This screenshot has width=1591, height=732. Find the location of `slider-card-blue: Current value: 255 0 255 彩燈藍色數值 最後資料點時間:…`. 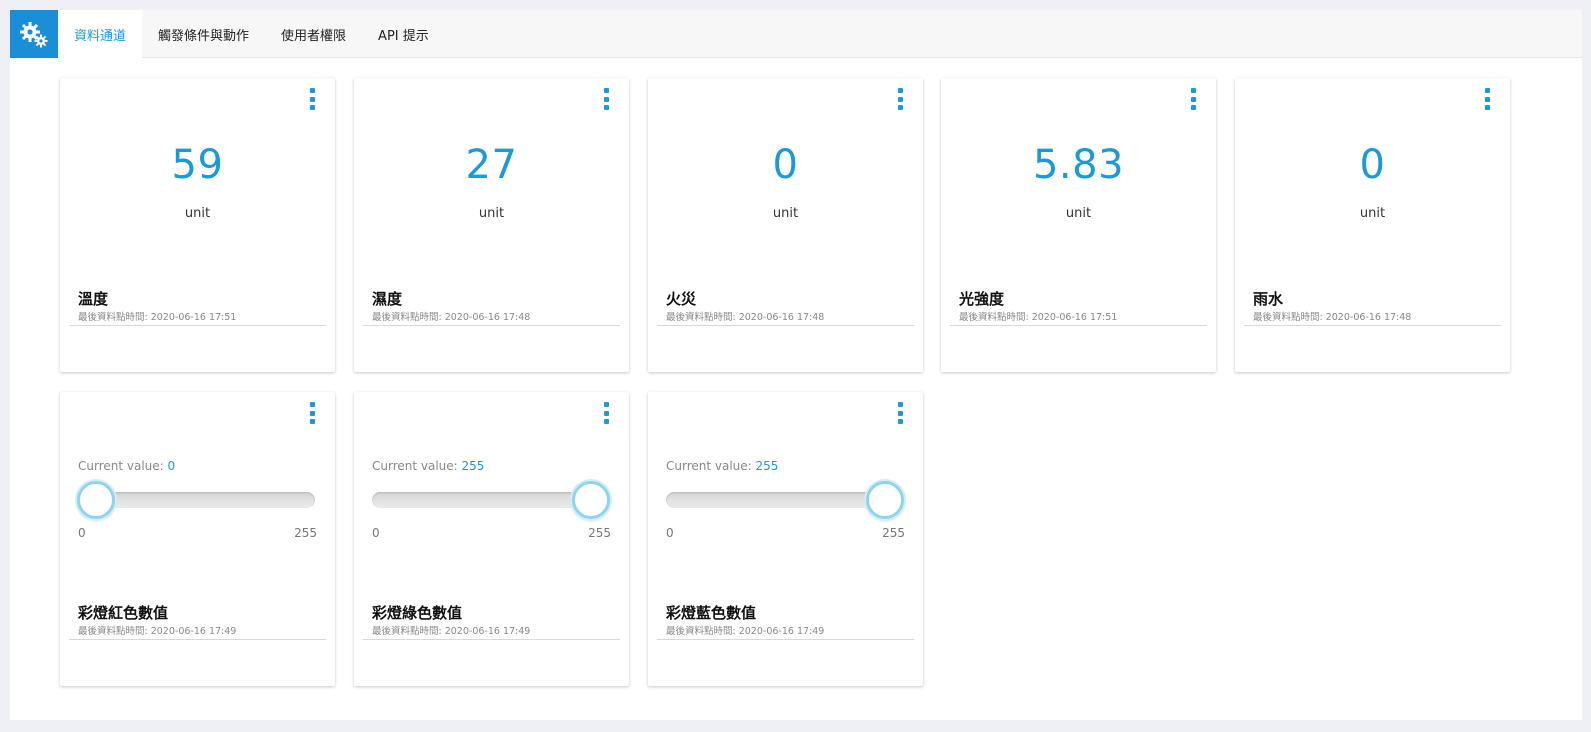

slider-card-blue: Current value: 255 0 255 彩燈藍色數值 最後資料點時間:… is located at coordinates (785, 539).